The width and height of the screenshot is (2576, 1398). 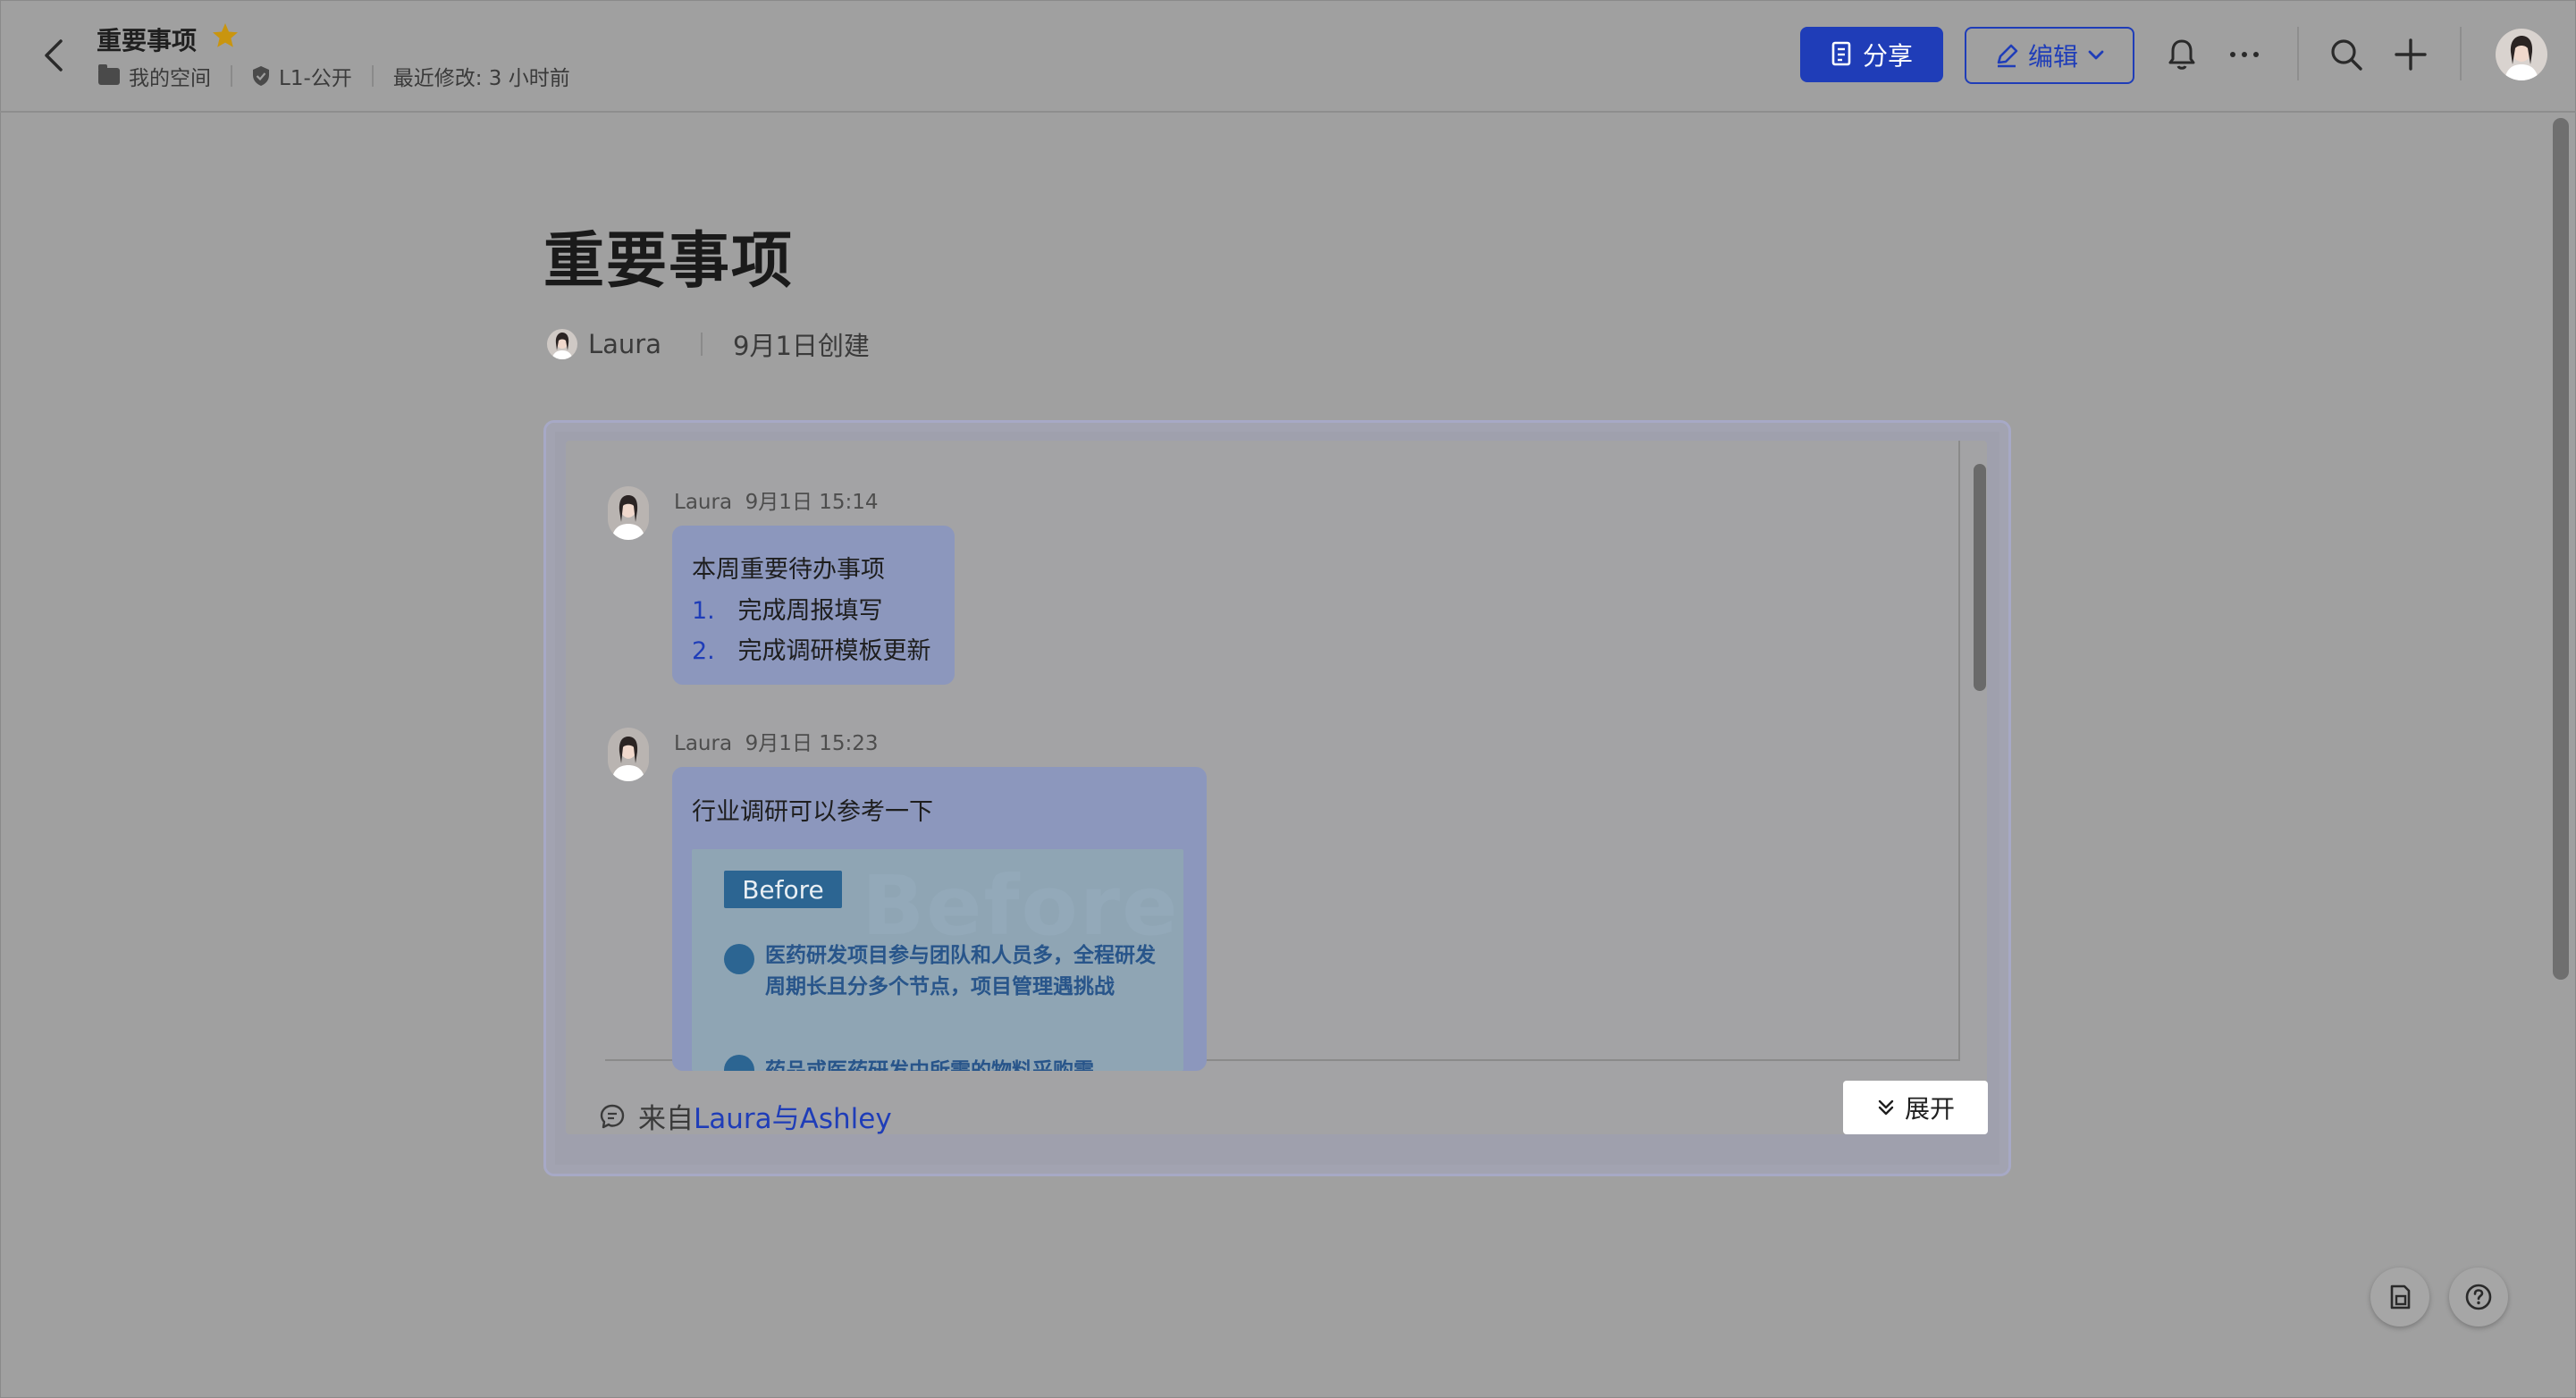 I want to click on list-number: 2., so click(x=704, y=651).